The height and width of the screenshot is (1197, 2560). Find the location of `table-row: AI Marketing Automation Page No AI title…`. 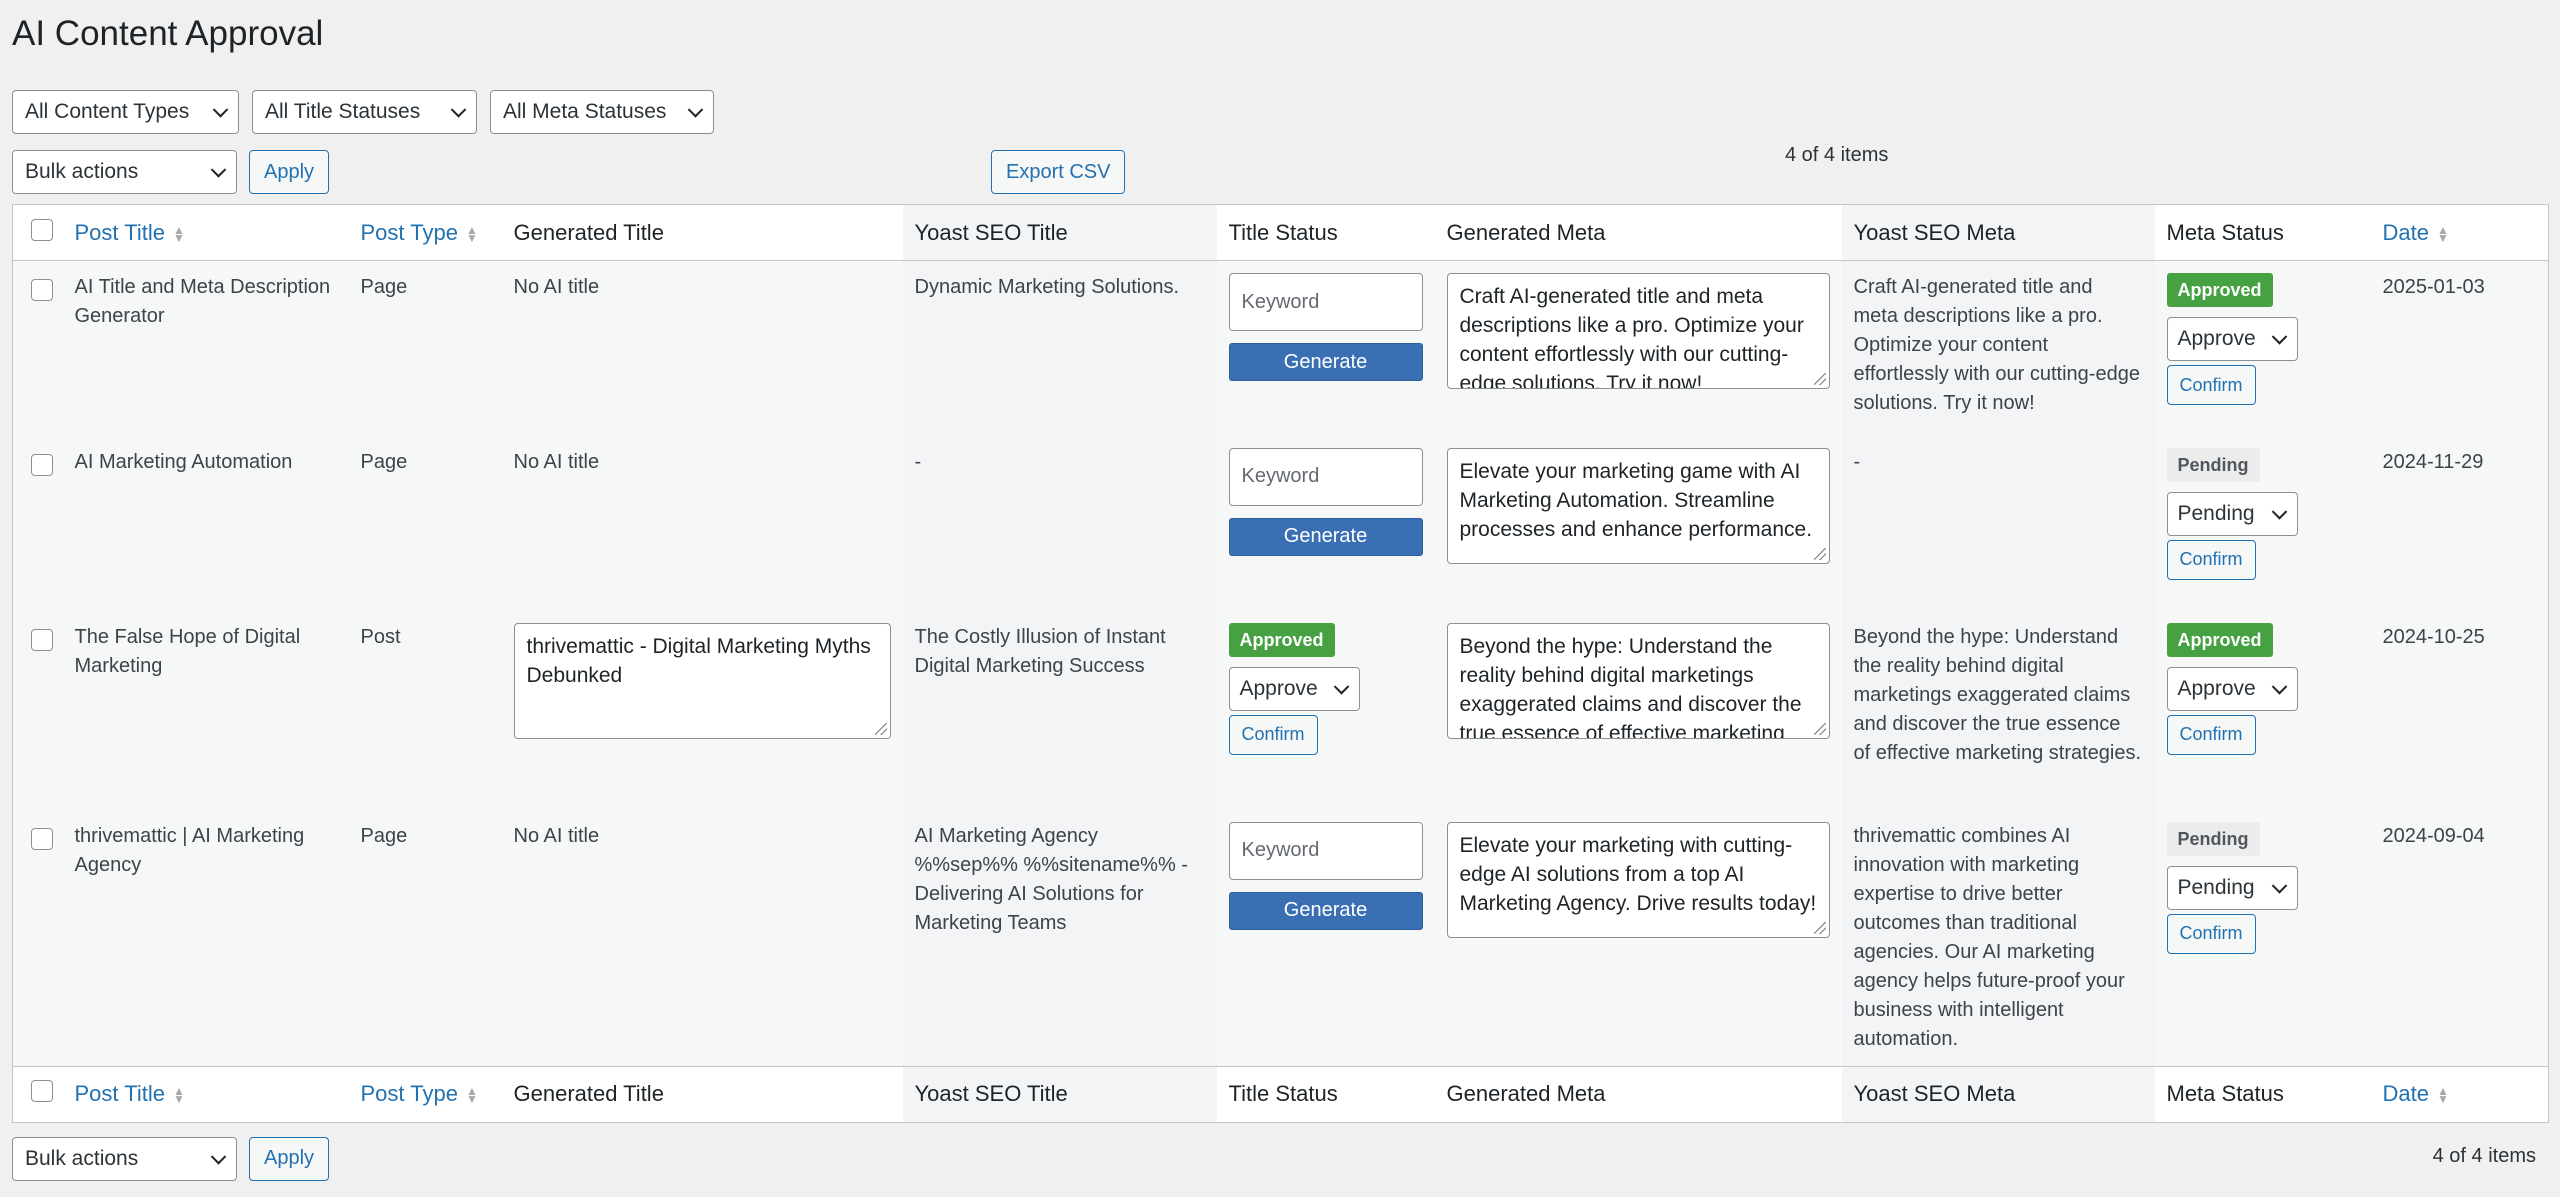

table-row: AI Marketing Automation Page No AI title… is located at coordinates (1280, 523).